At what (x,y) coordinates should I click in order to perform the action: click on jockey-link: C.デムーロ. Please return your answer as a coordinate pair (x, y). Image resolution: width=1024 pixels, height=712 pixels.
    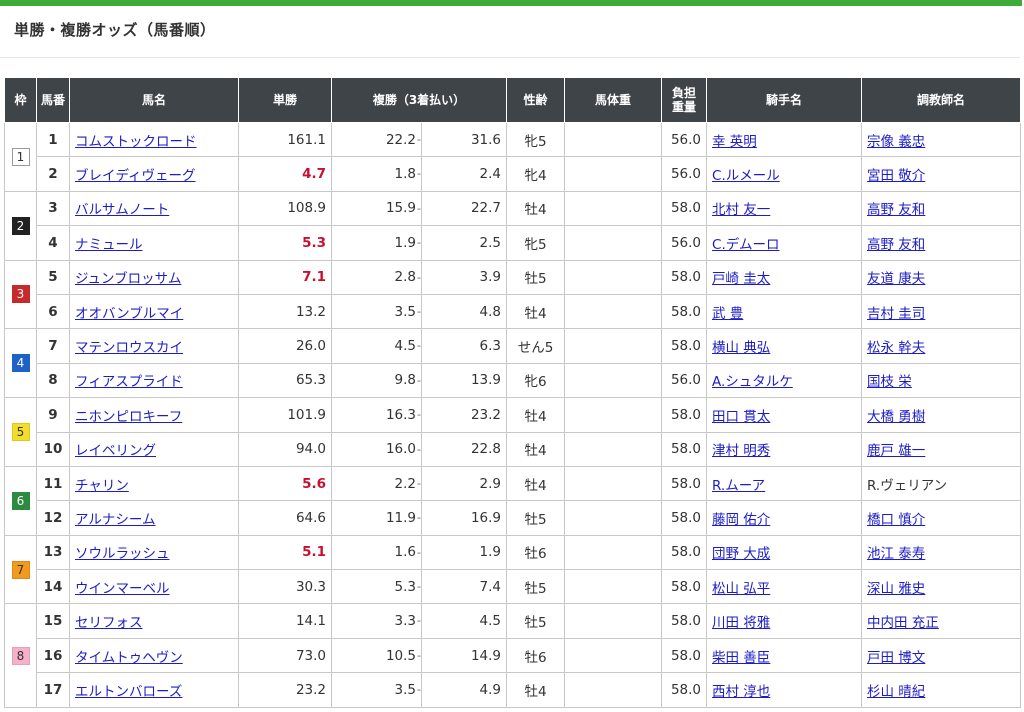
    Looking at the image, I should click on (745, 245).